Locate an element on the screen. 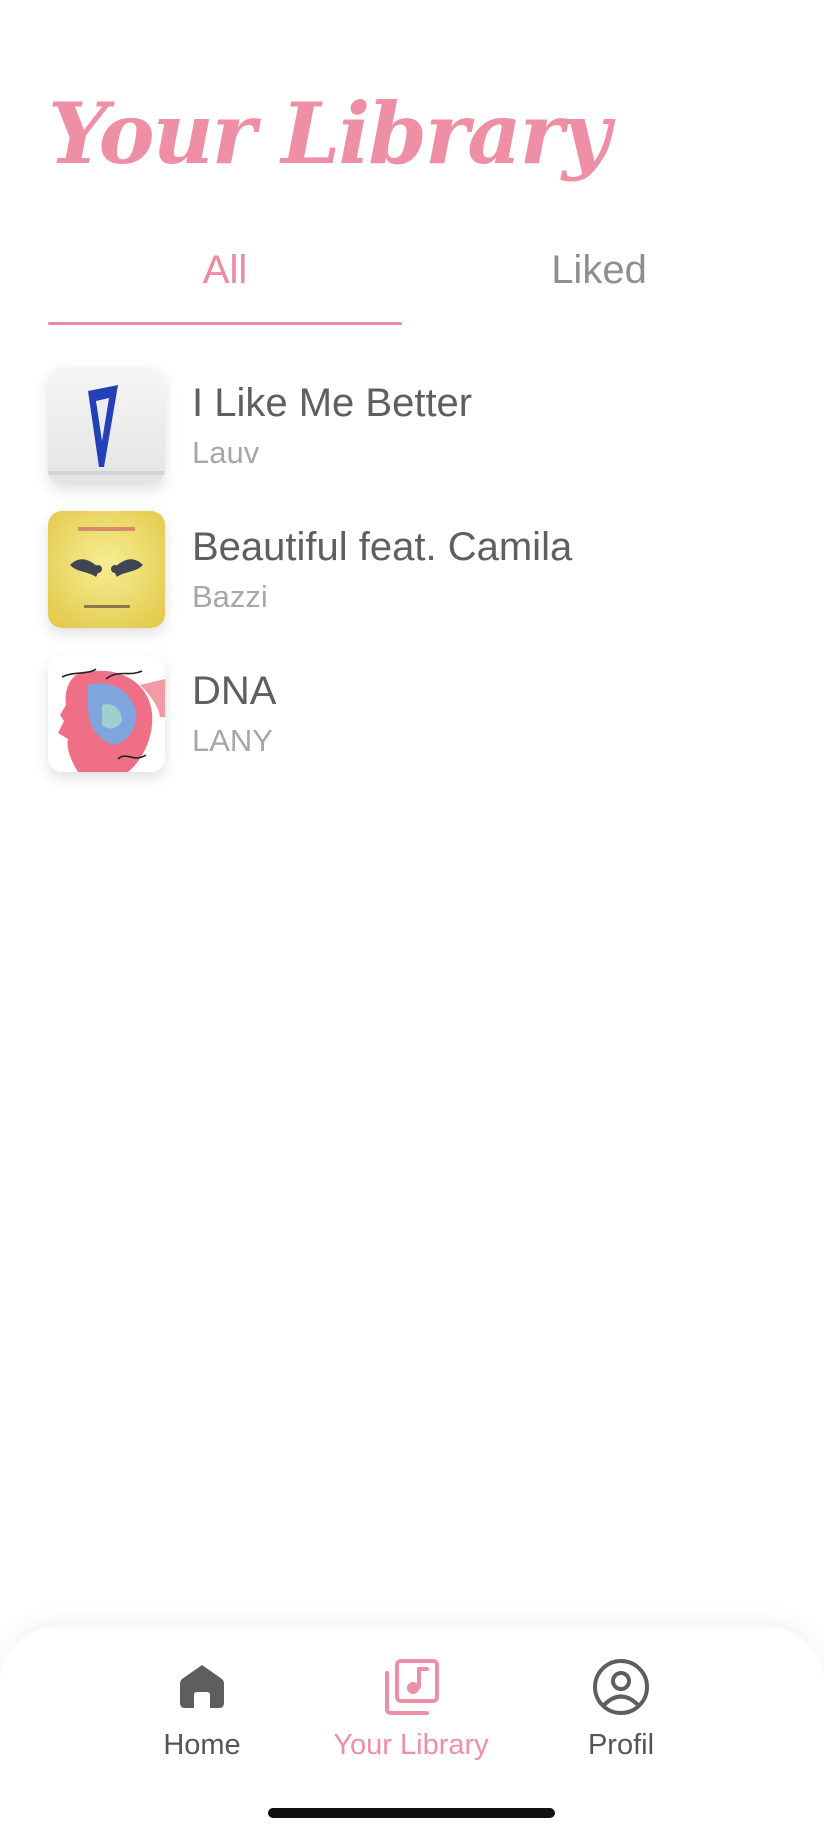 The image size is (824, 1834). nav-profil: Profil is located at coordinates (621, 1717).